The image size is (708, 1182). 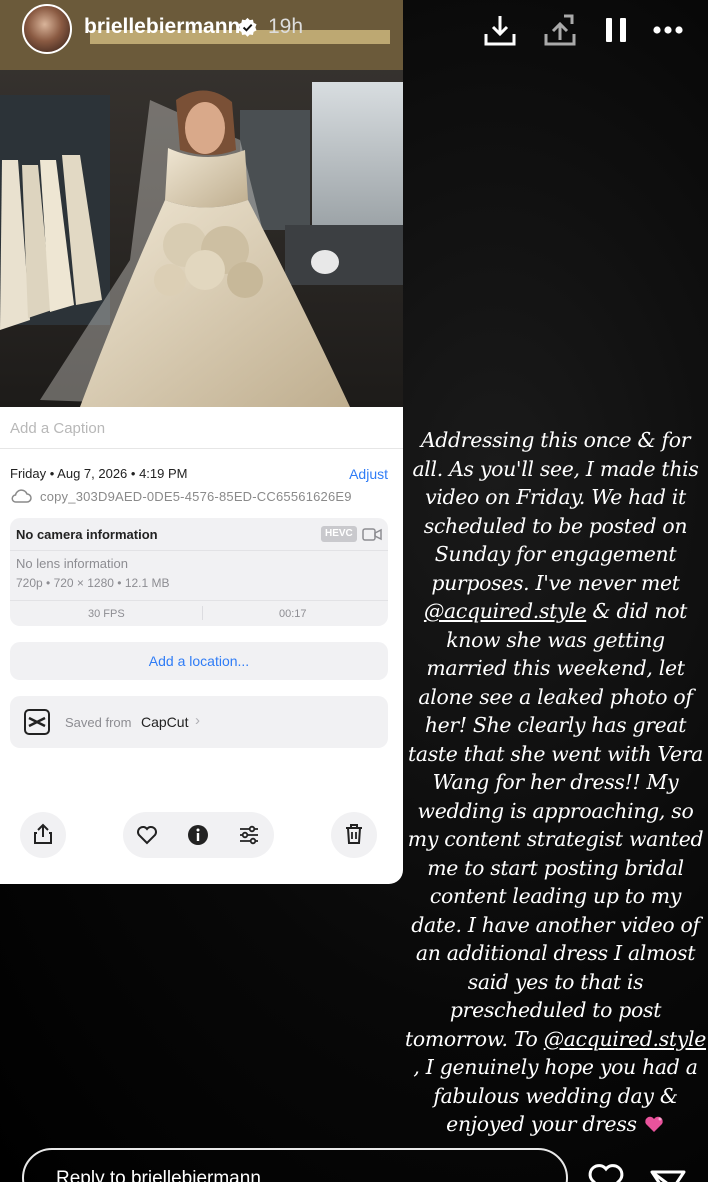 What do you see at coordinates (72, 563) in the screenshot?
I see `lens-info-label: No lens information` at bounding box center [72, 563].